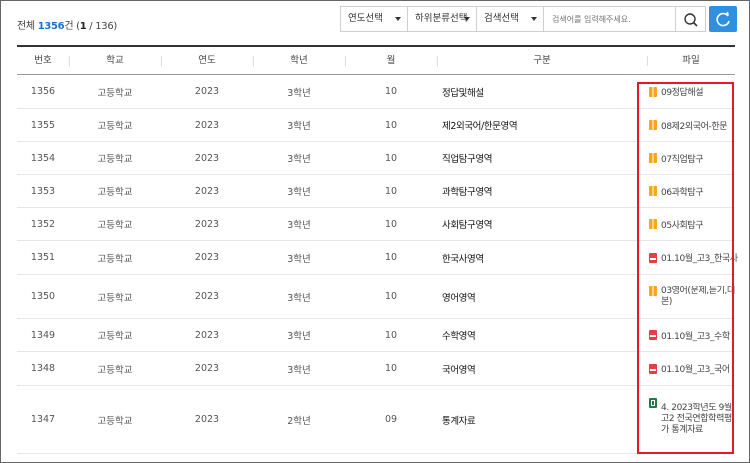 The width and height of the screenshot is (750, 463). Describe the element at coordinates (43, 191) in the screenshot. I see `row-number: 1353` at that location.